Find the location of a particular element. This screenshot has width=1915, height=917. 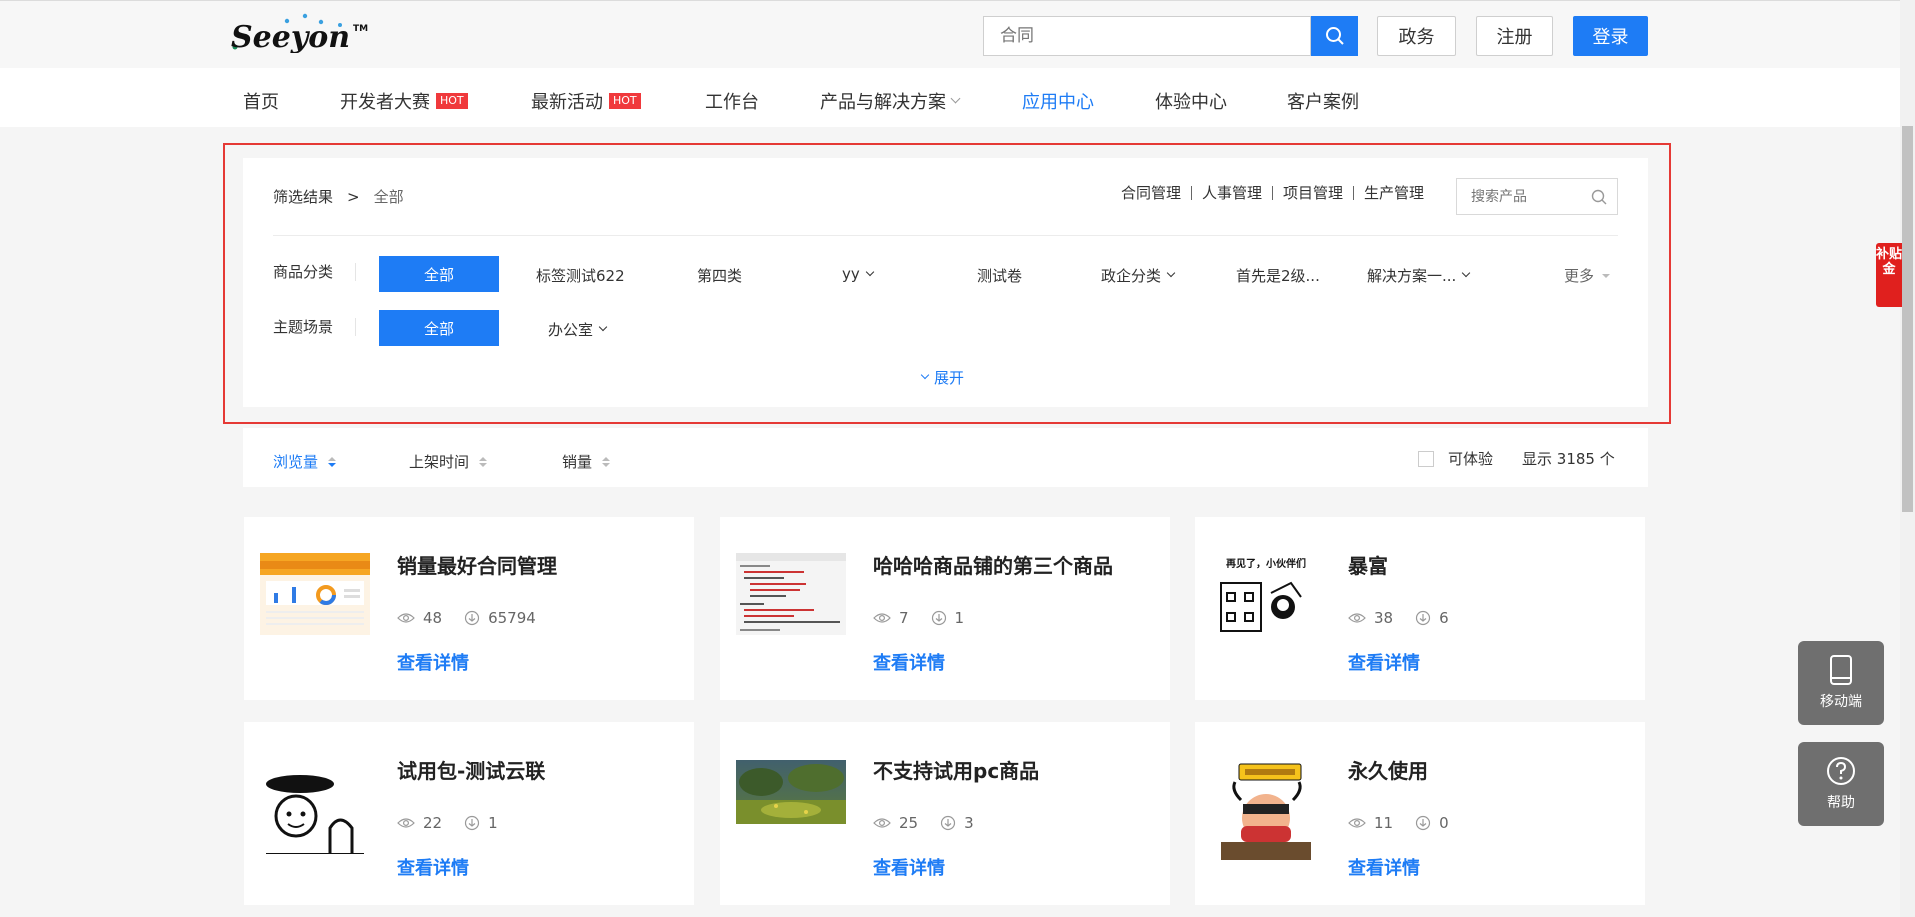

trial-filter: 可体验 is located at coordinates (1455, 458).